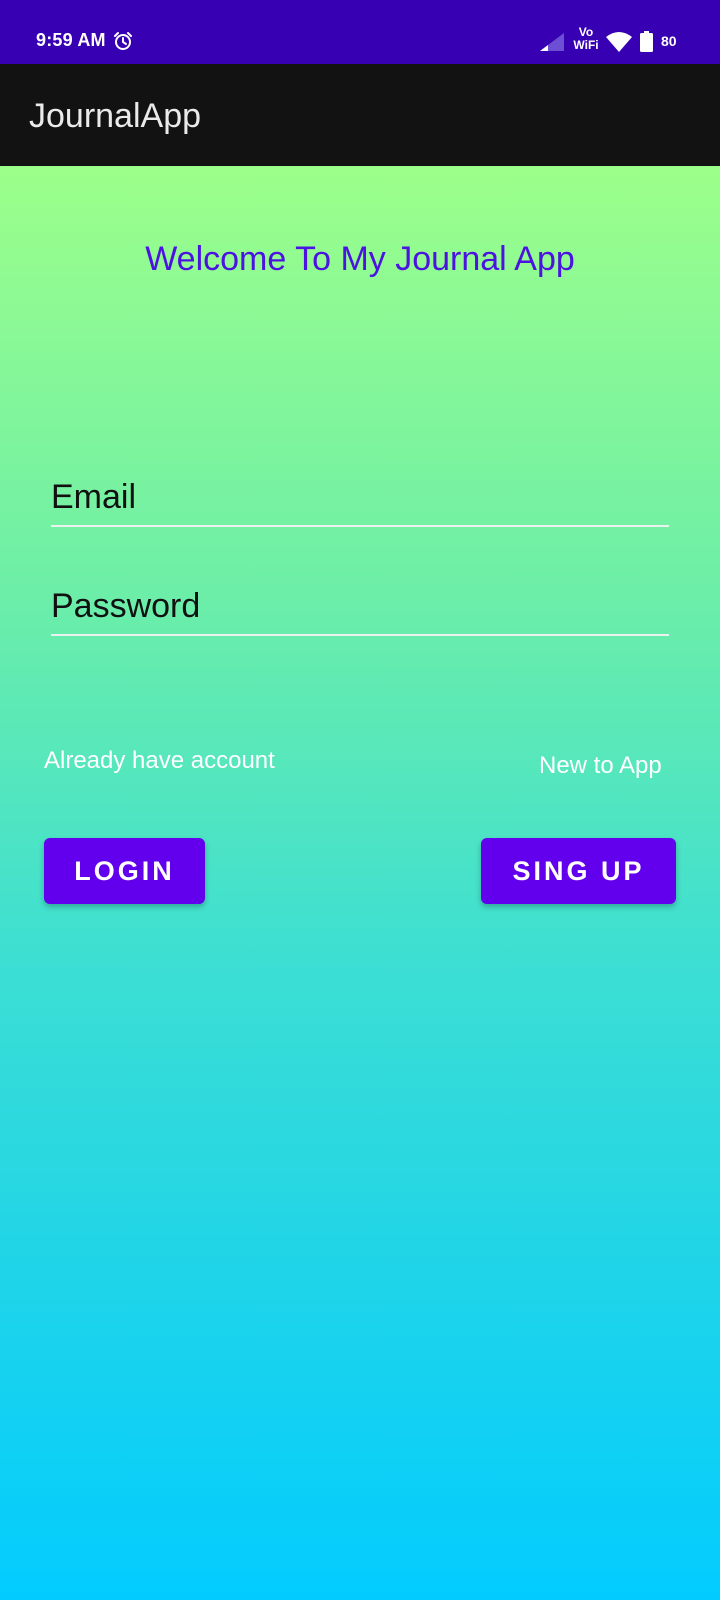 Image resolution: width=720 pixels, height=1600 pixels. I want to click on password-field, so click(360, 607).